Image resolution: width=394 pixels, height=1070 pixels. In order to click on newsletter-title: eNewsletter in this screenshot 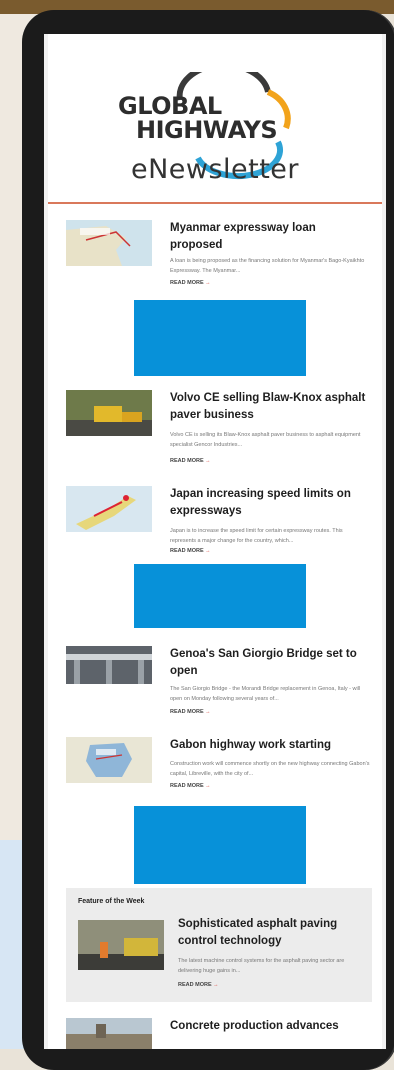, I will do `click(215, 169)`.